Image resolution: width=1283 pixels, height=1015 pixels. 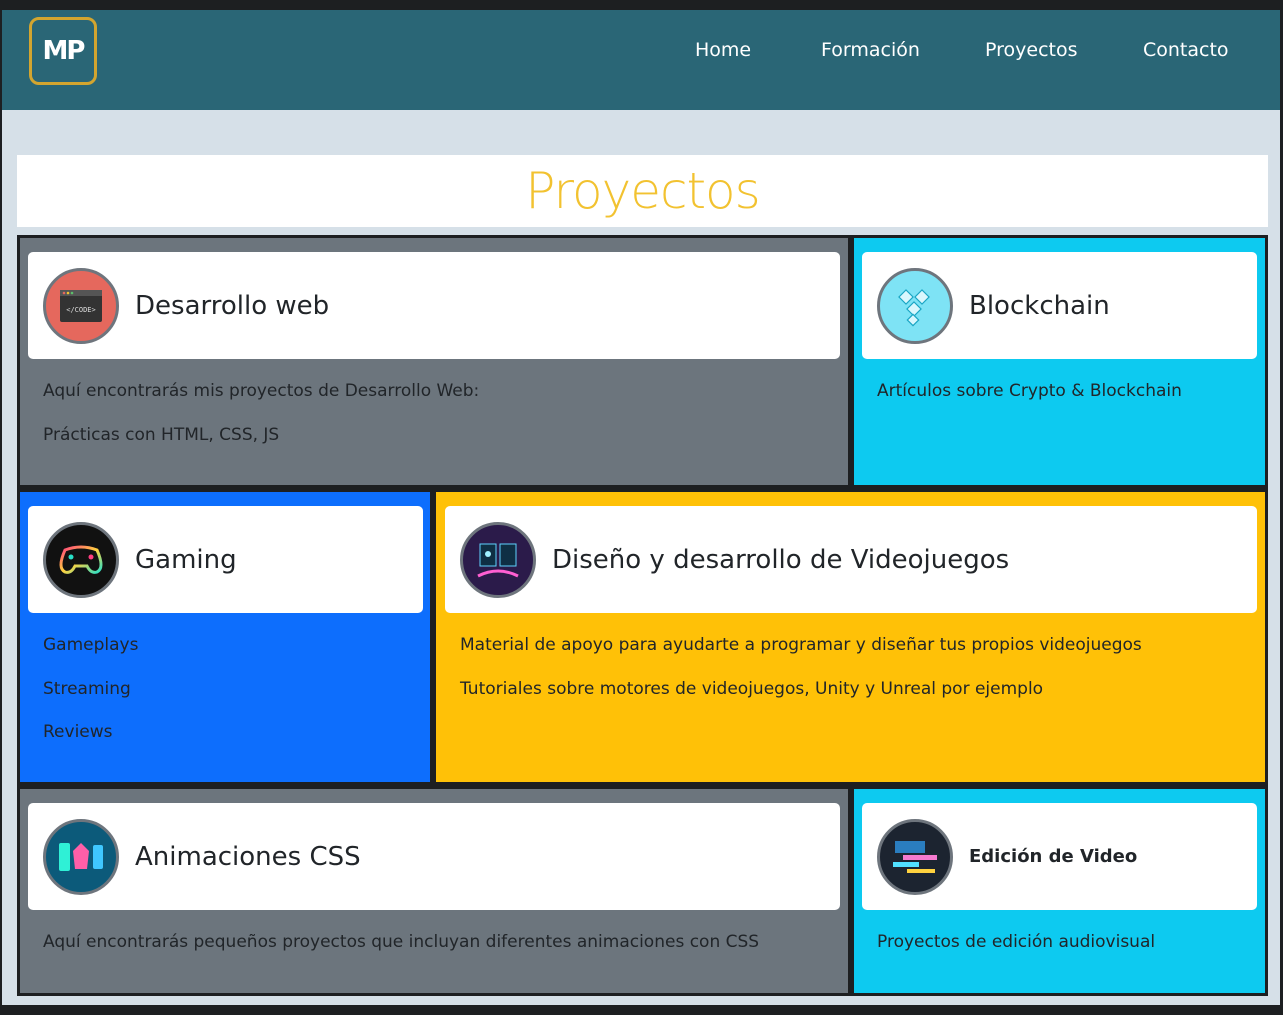 What do you see at coordinates (87, 689) in the screenshot?
I see `section-gaming-line: Streaming` at bounding box center [87, 689].